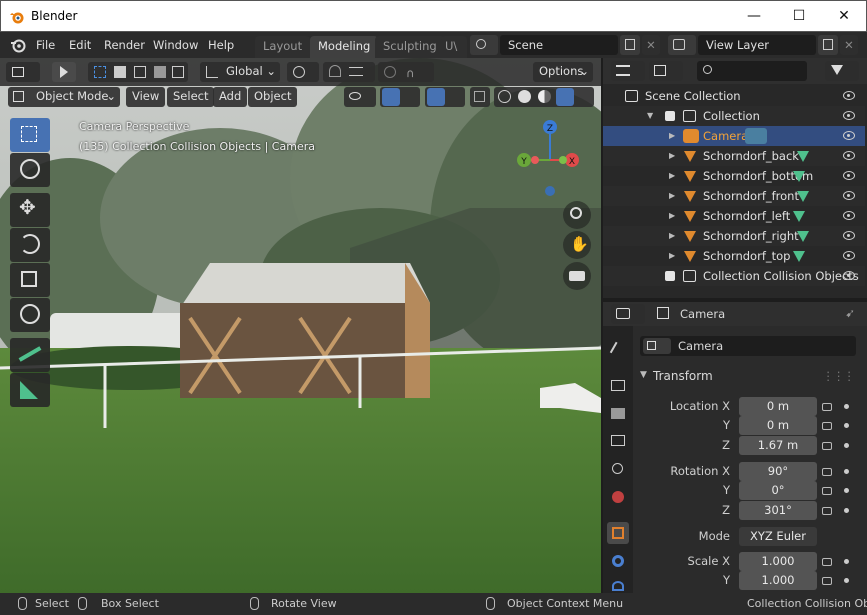 This screenshot has width=867, height=615. What do you see at coordinates (651, 45) in the screenshot?
I see `delete-scene-button: ✕` at bounding box center [651, 45].